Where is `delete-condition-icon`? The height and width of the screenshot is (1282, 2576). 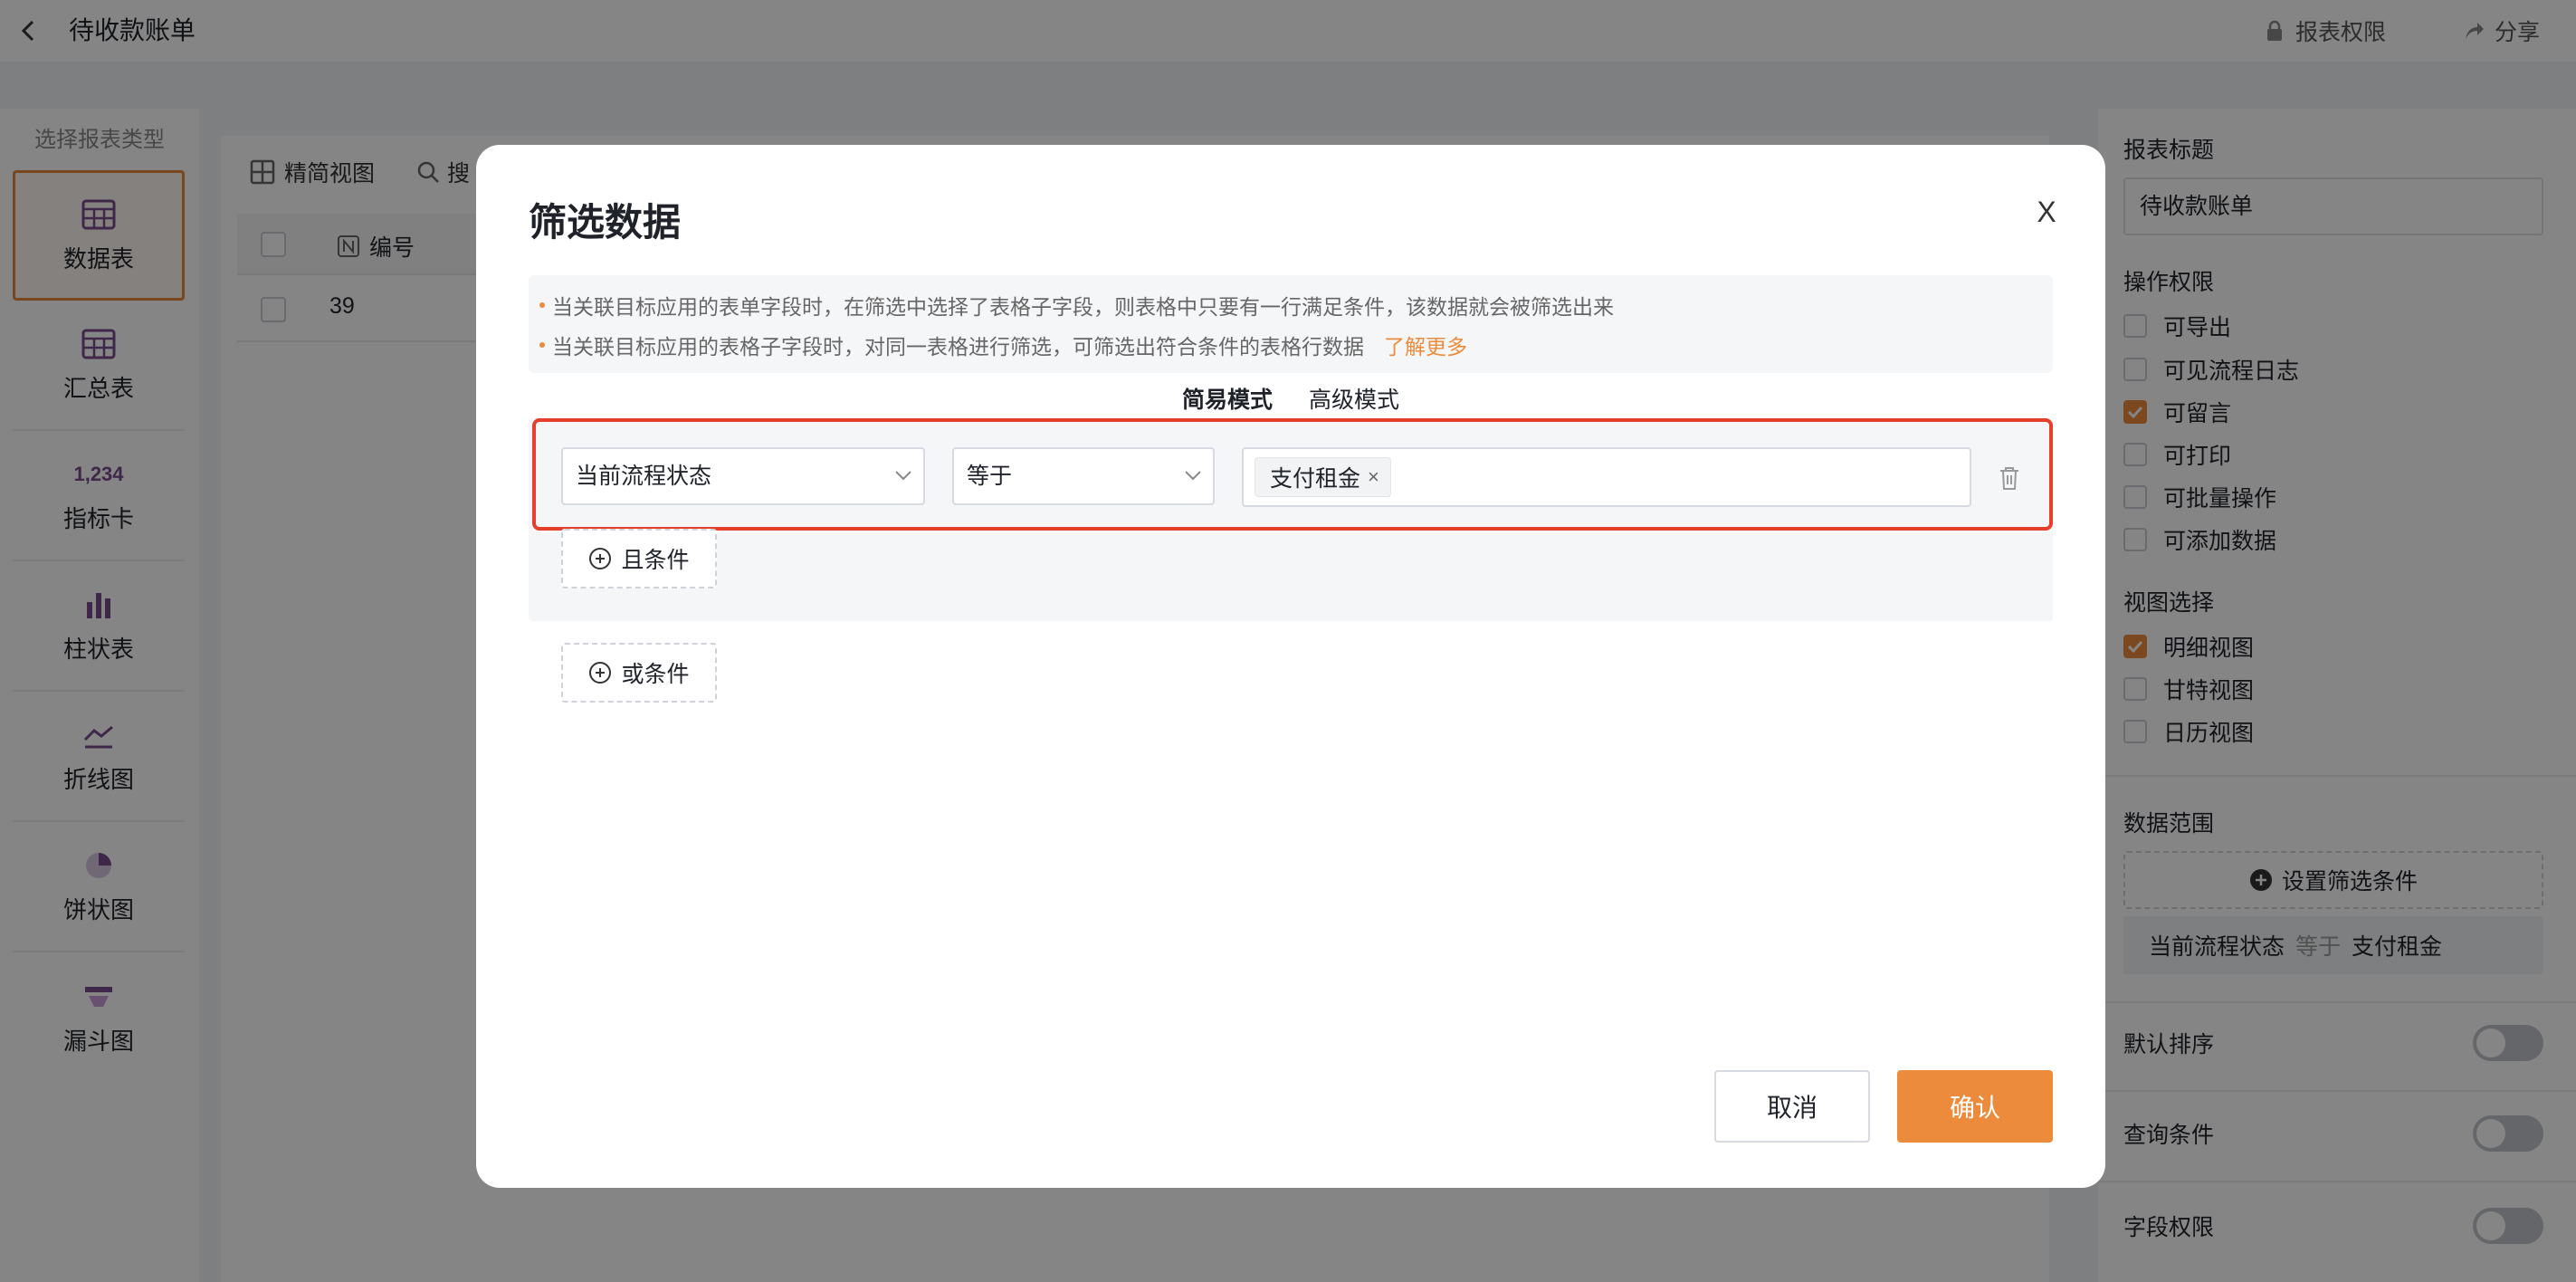 delete-condition-icon is located at coordinates (2010, 478).